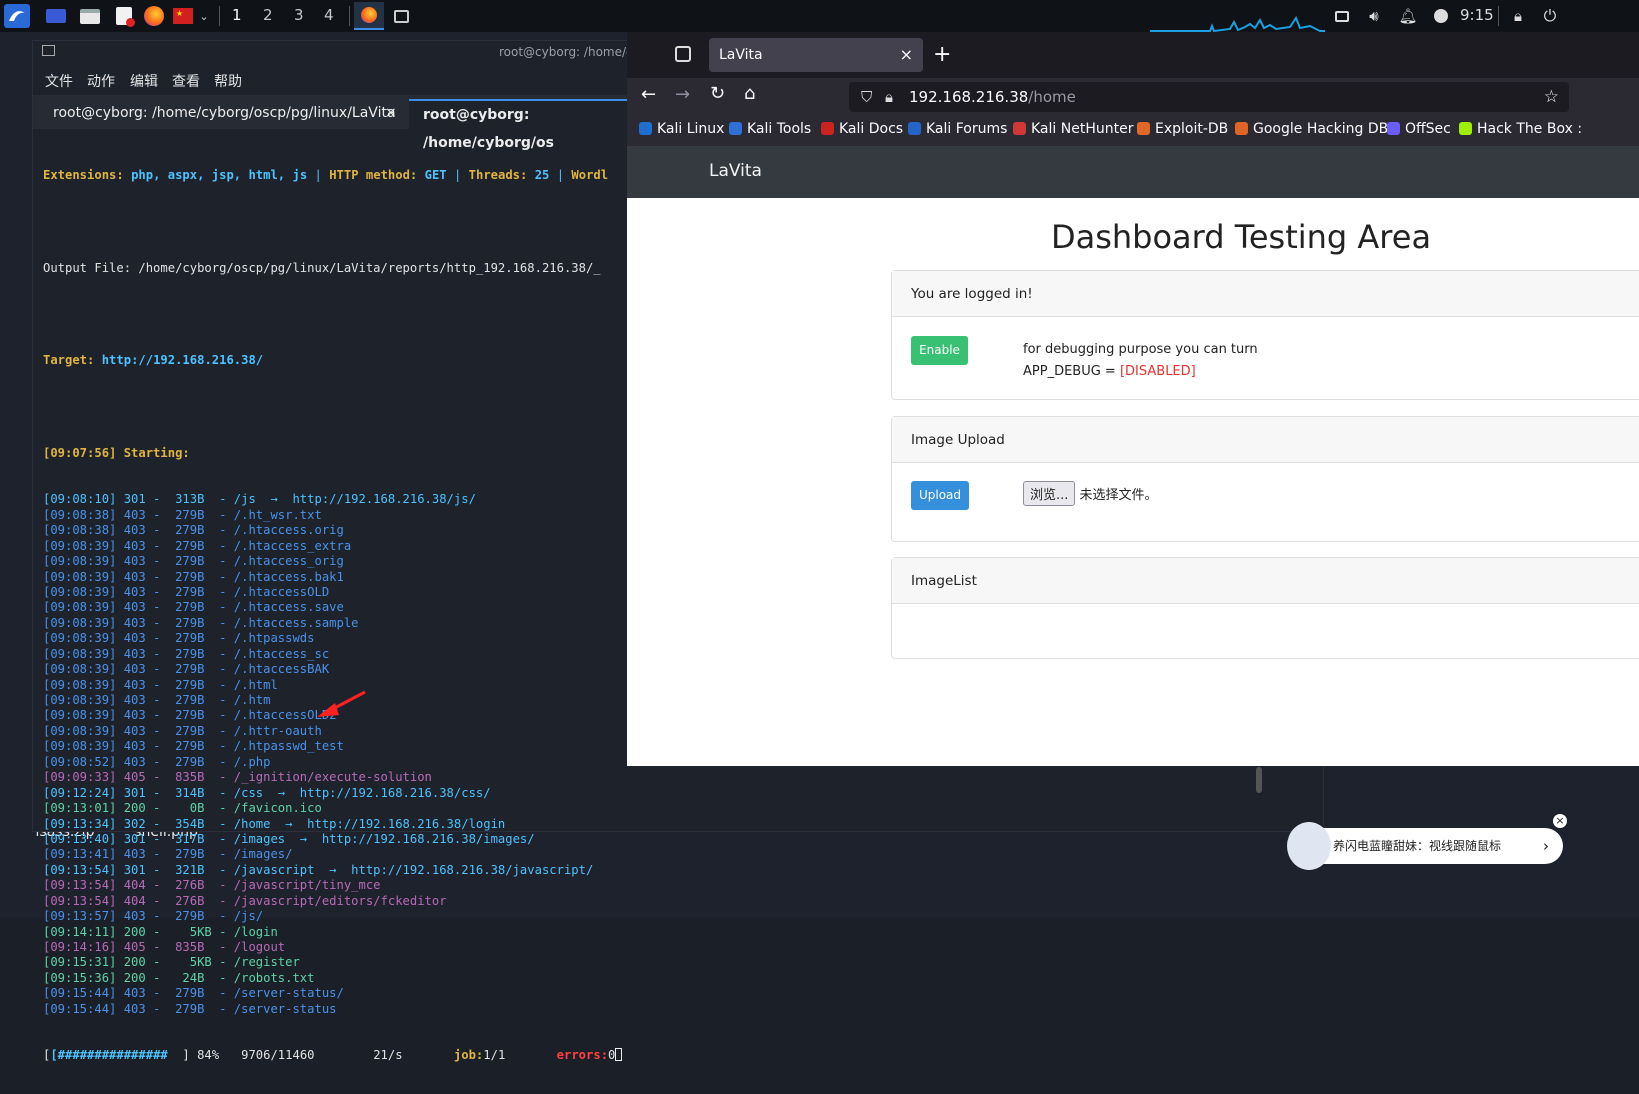 The image size is (1639, 1094). What do you see at coordinates (369, 16) in the screenshot?
I see `taskbar-firefox-window` at bounding box center [369, 16].